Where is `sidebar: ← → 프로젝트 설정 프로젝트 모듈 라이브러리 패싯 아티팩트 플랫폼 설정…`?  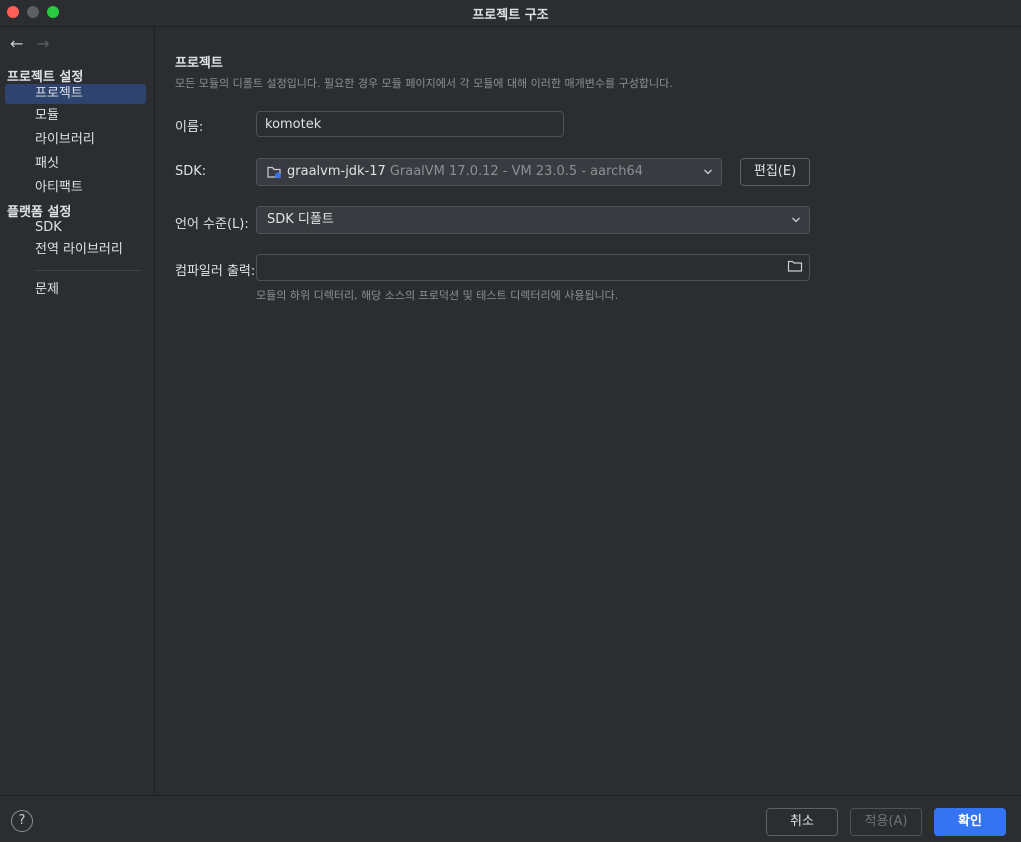 sidebar: ← → 프로젝트 설정 프로젝트 모듈 라이브러리 패싯 아티팩트 플랫폼 설정… is located at coordinates (77, 411).